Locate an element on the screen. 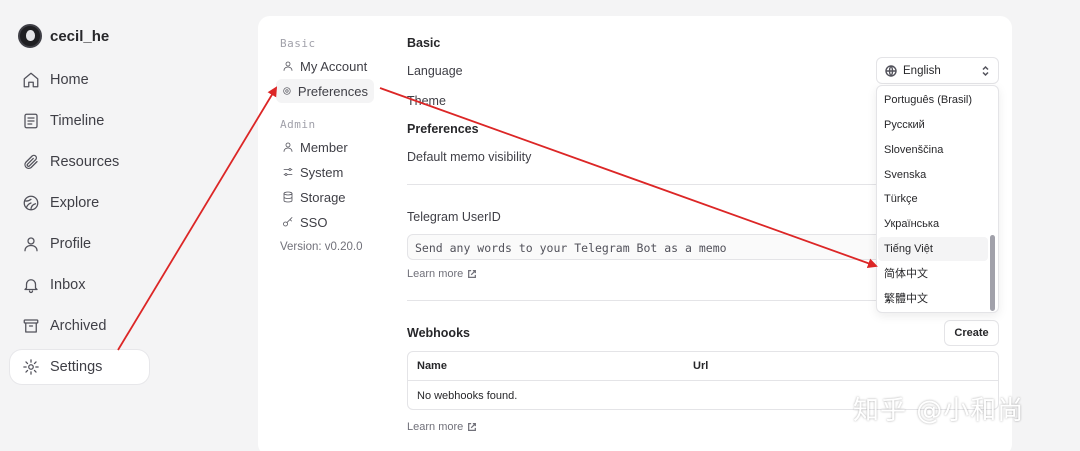 This screenshot has width=1080, height=451. settings-tab-storage: Storage is located at coordinates (314, 197).